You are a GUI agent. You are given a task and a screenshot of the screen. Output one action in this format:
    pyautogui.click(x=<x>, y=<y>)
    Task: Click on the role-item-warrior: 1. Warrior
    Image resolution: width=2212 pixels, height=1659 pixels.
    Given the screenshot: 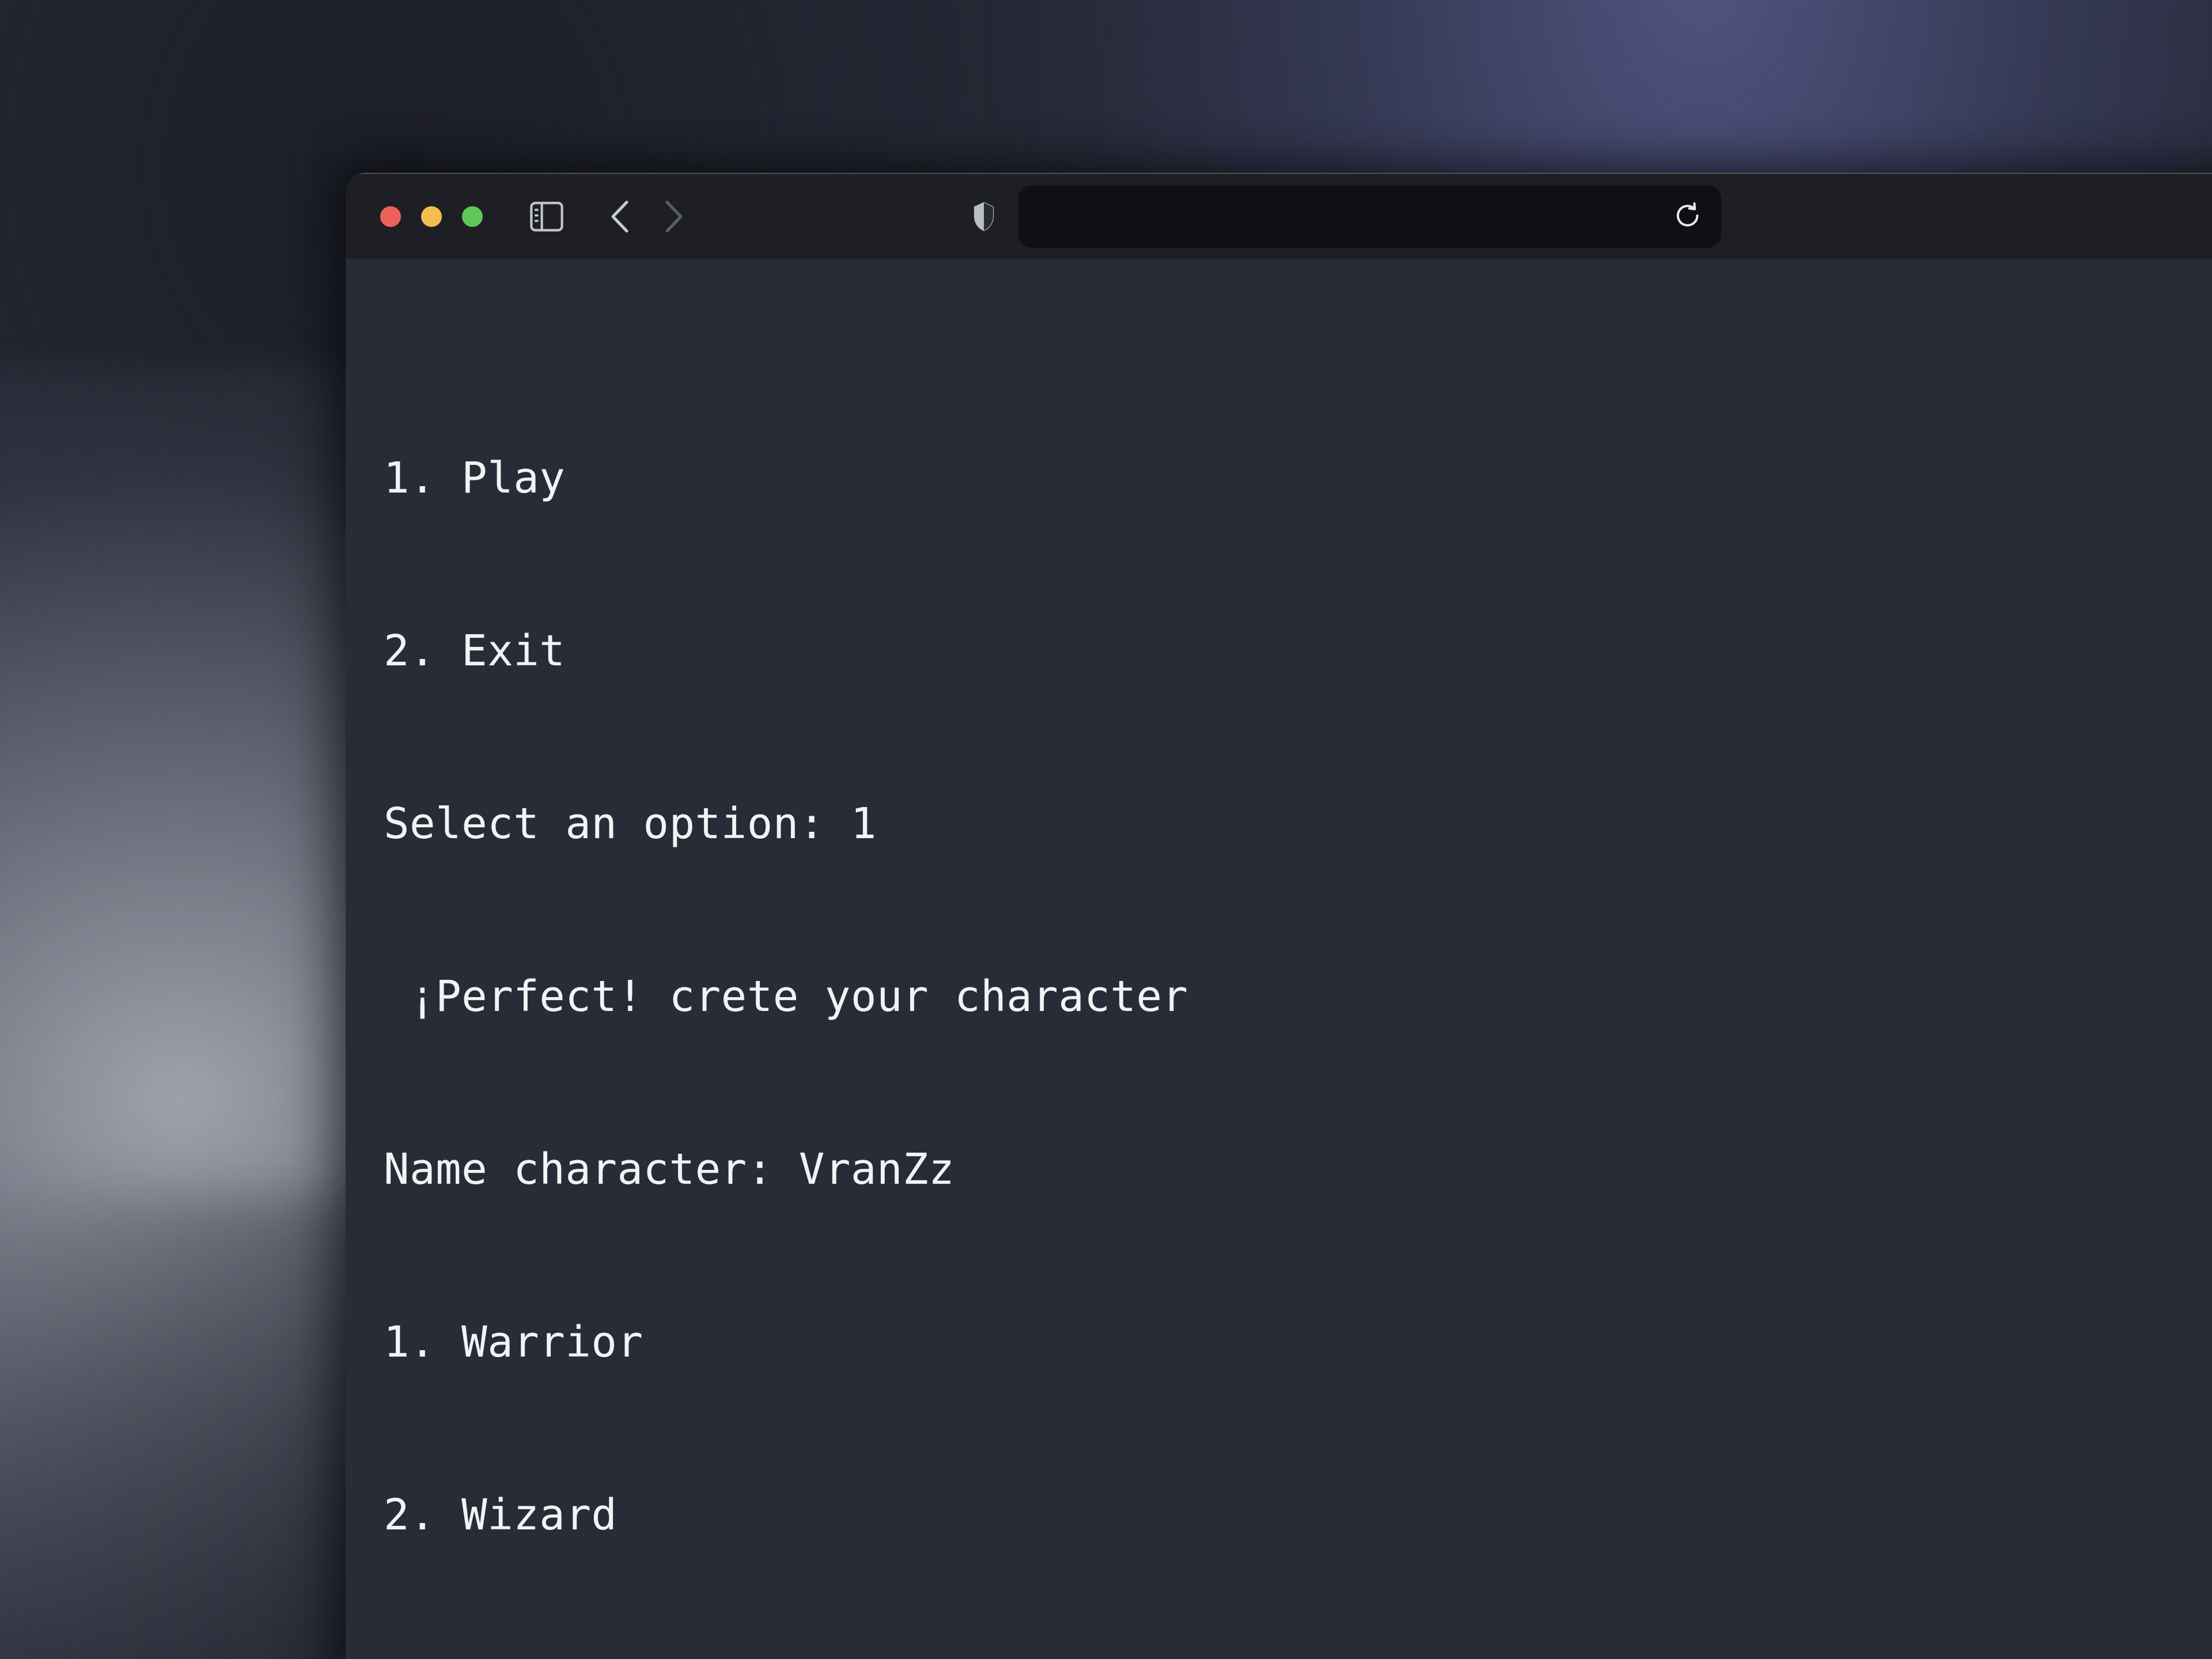 What is the action you would take?
    pyautogui.click(x=513, y=1342)
    